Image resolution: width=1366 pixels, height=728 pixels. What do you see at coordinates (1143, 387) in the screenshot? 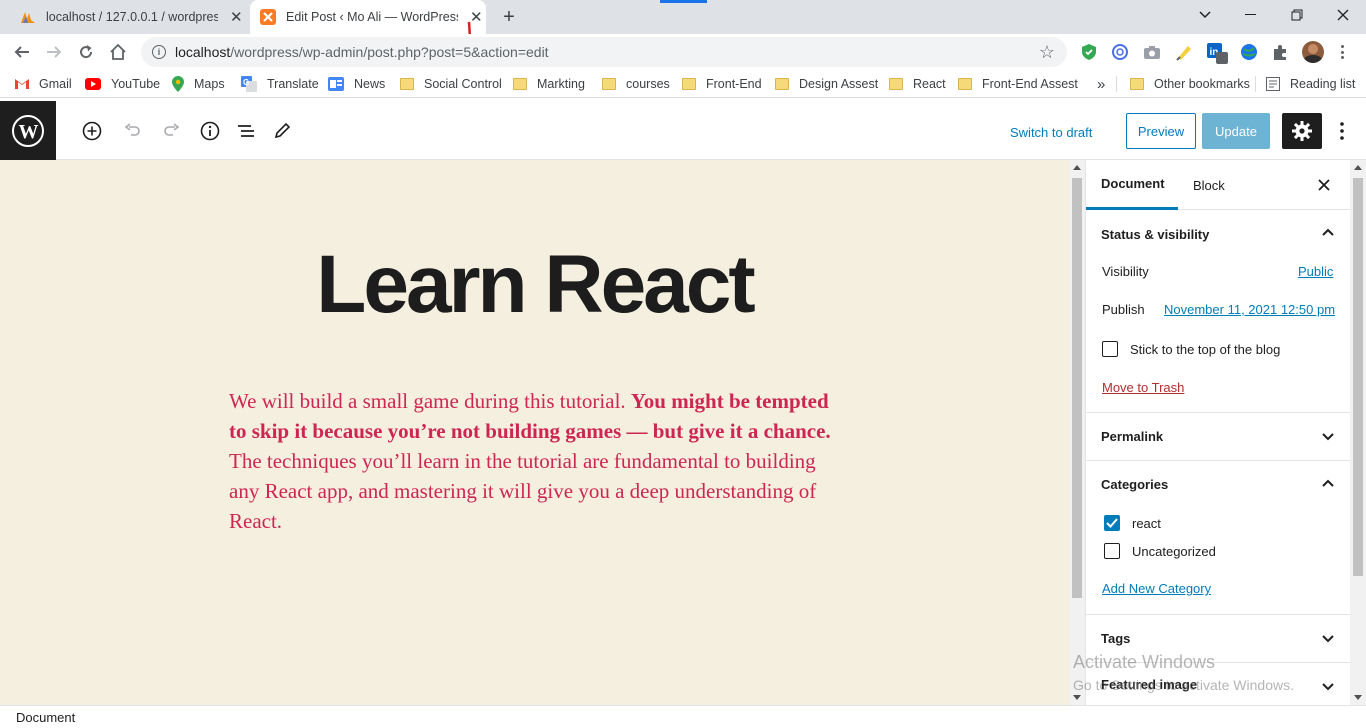
I see `move-to-trash-link: Move to Trash` at bounding box center [1143, 387].